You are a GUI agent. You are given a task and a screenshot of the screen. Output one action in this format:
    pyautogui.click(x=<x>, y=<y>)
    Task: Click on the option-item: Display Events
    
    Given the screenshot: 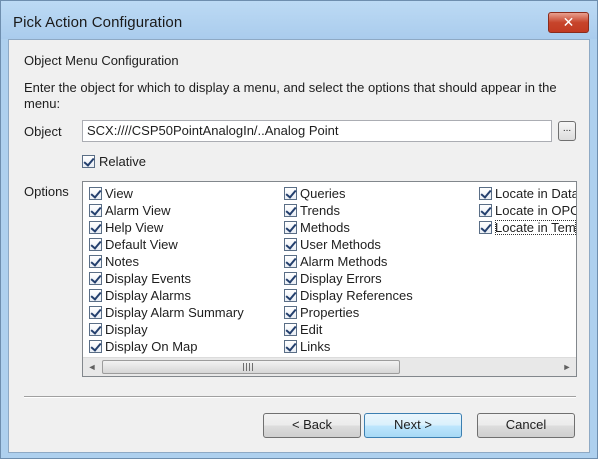 What is the action you would take?
    pyautogui.click(x=166, y=278)
    